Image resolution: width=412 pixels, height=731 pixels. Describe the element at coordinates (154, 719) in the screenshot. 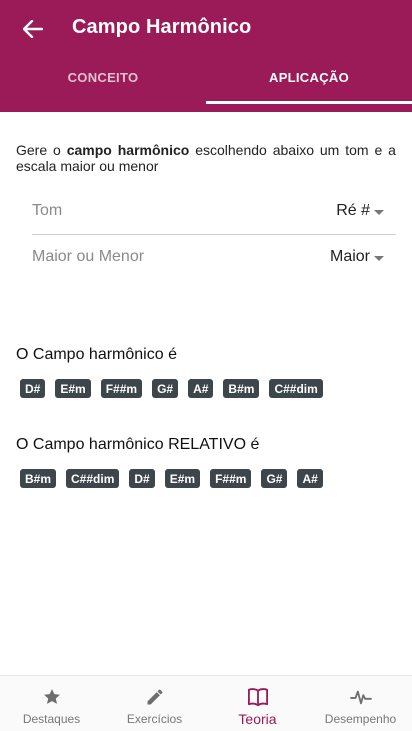

I see `nav-exercicios-label: Exercícios` at that location.